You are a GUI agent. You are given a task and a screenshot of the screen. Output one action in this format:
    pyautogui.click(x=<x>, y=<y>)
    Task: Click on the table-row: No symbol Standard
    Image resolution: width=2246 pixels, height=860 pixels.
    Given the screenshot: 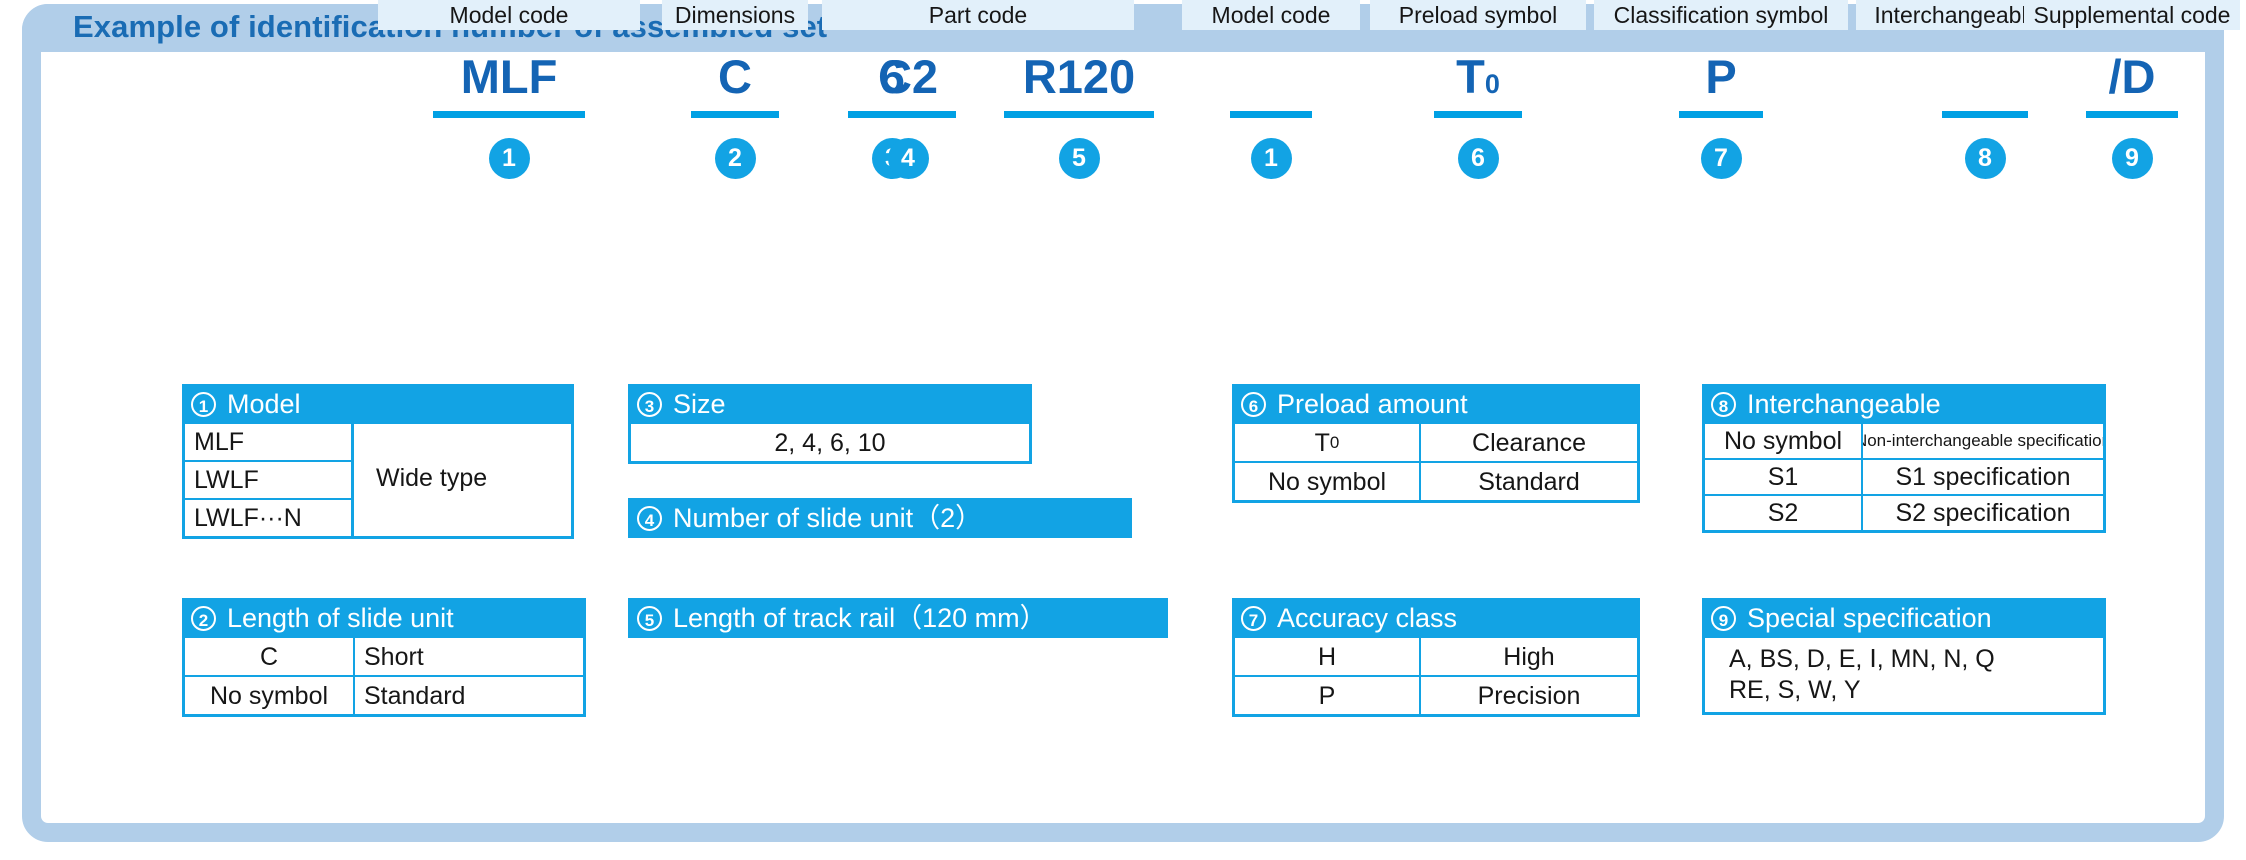 What is the action you would take?
    pyautogui.click(x=384, y=695)
    